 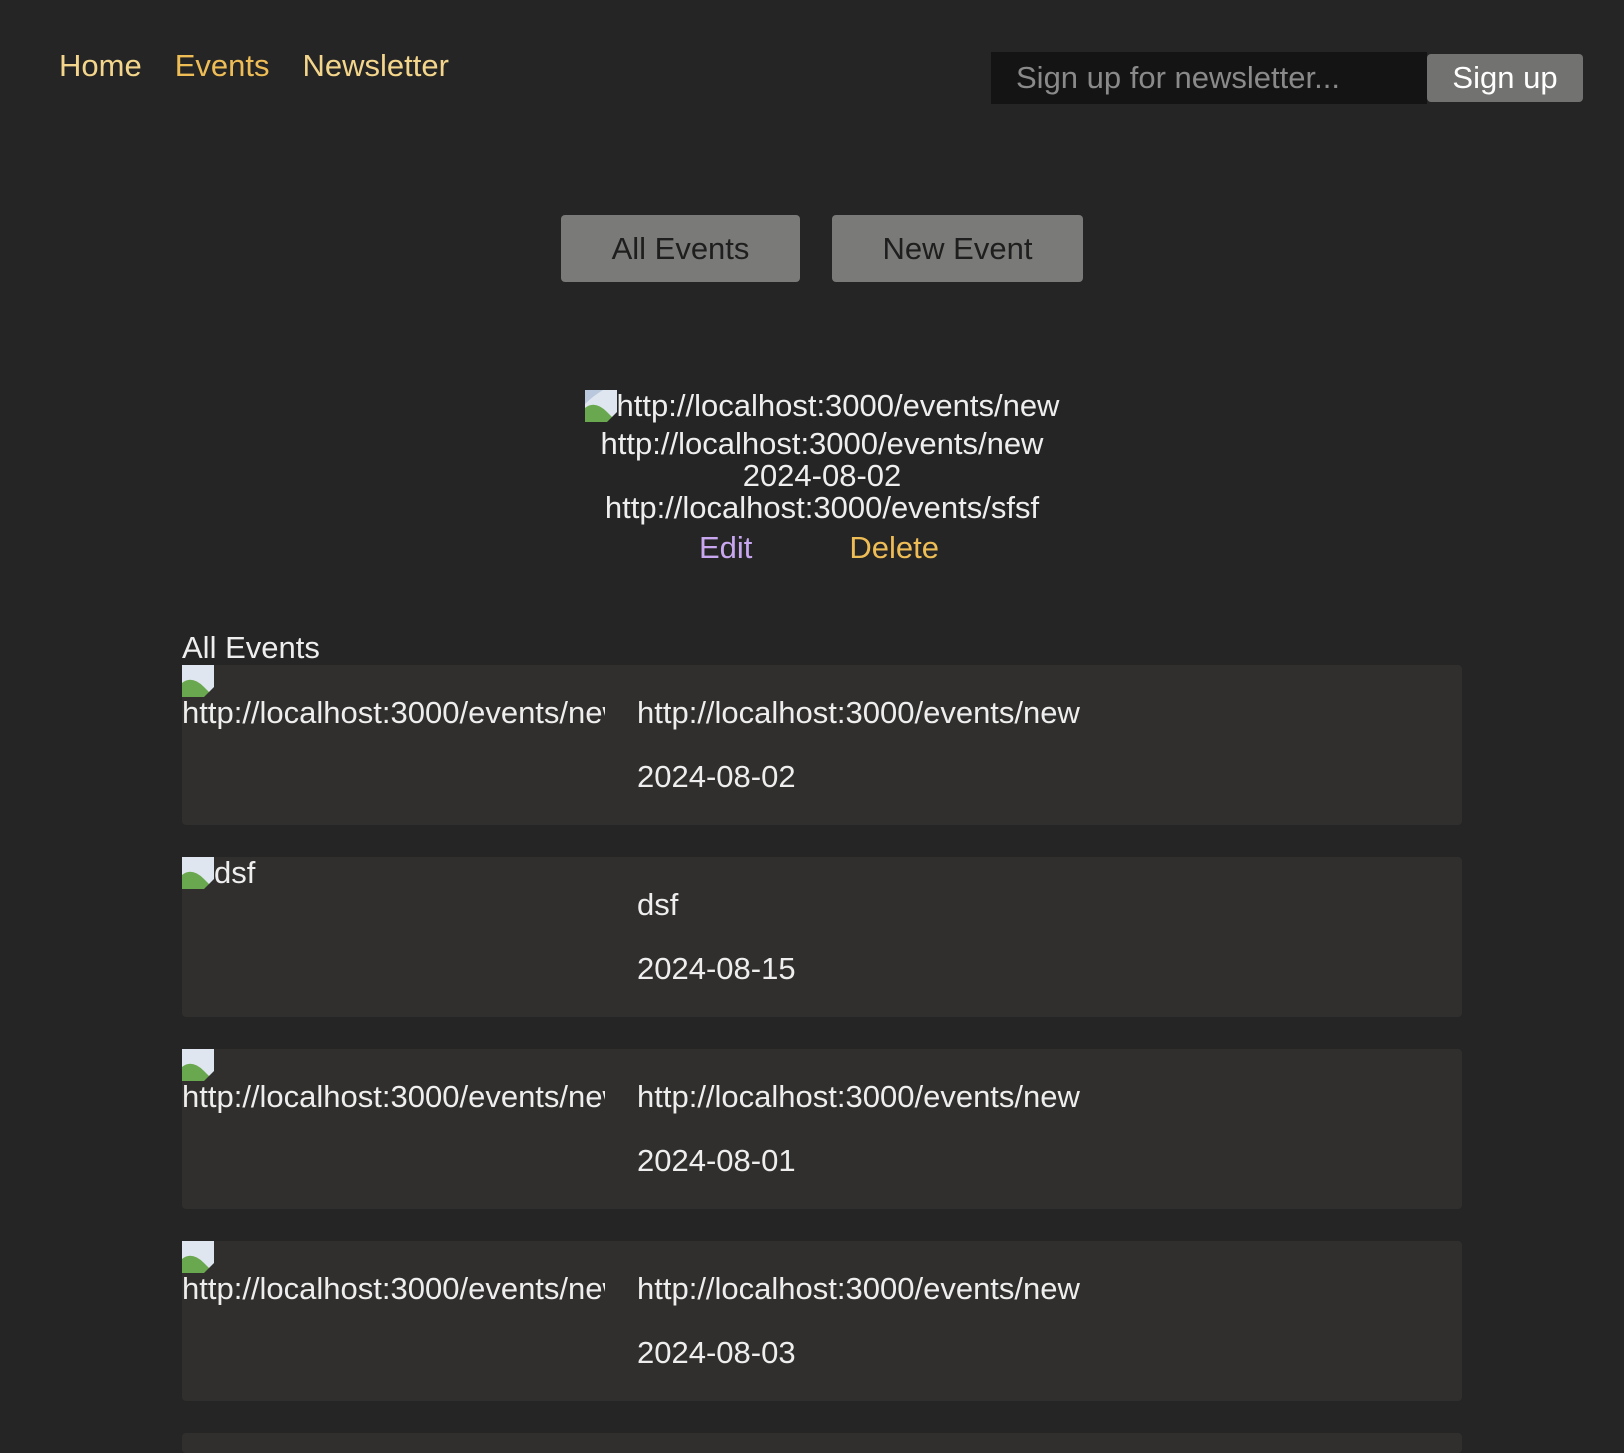 What do you see at coordinates (822, 443) in the screenshot?
I see `featured-event-title: http://localhost:3000/events/new` at bounding box center [822, 443].